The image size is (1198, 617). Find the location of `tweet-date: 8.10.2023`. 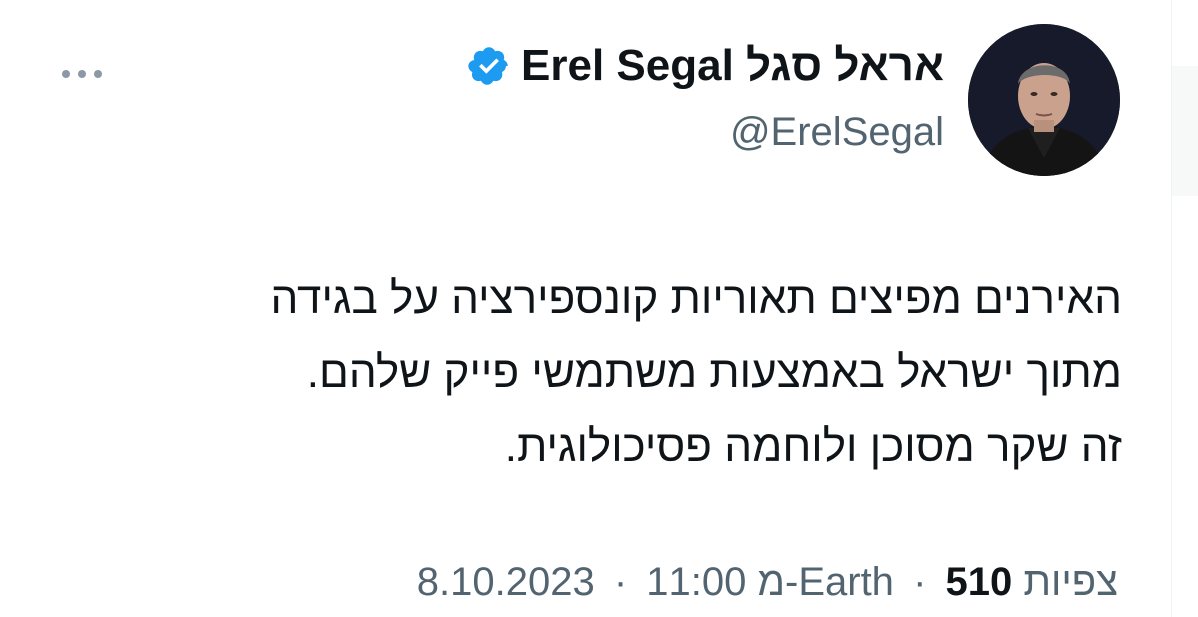

tweet-date: 8.10.2023 is located at coordinates (506, 582).